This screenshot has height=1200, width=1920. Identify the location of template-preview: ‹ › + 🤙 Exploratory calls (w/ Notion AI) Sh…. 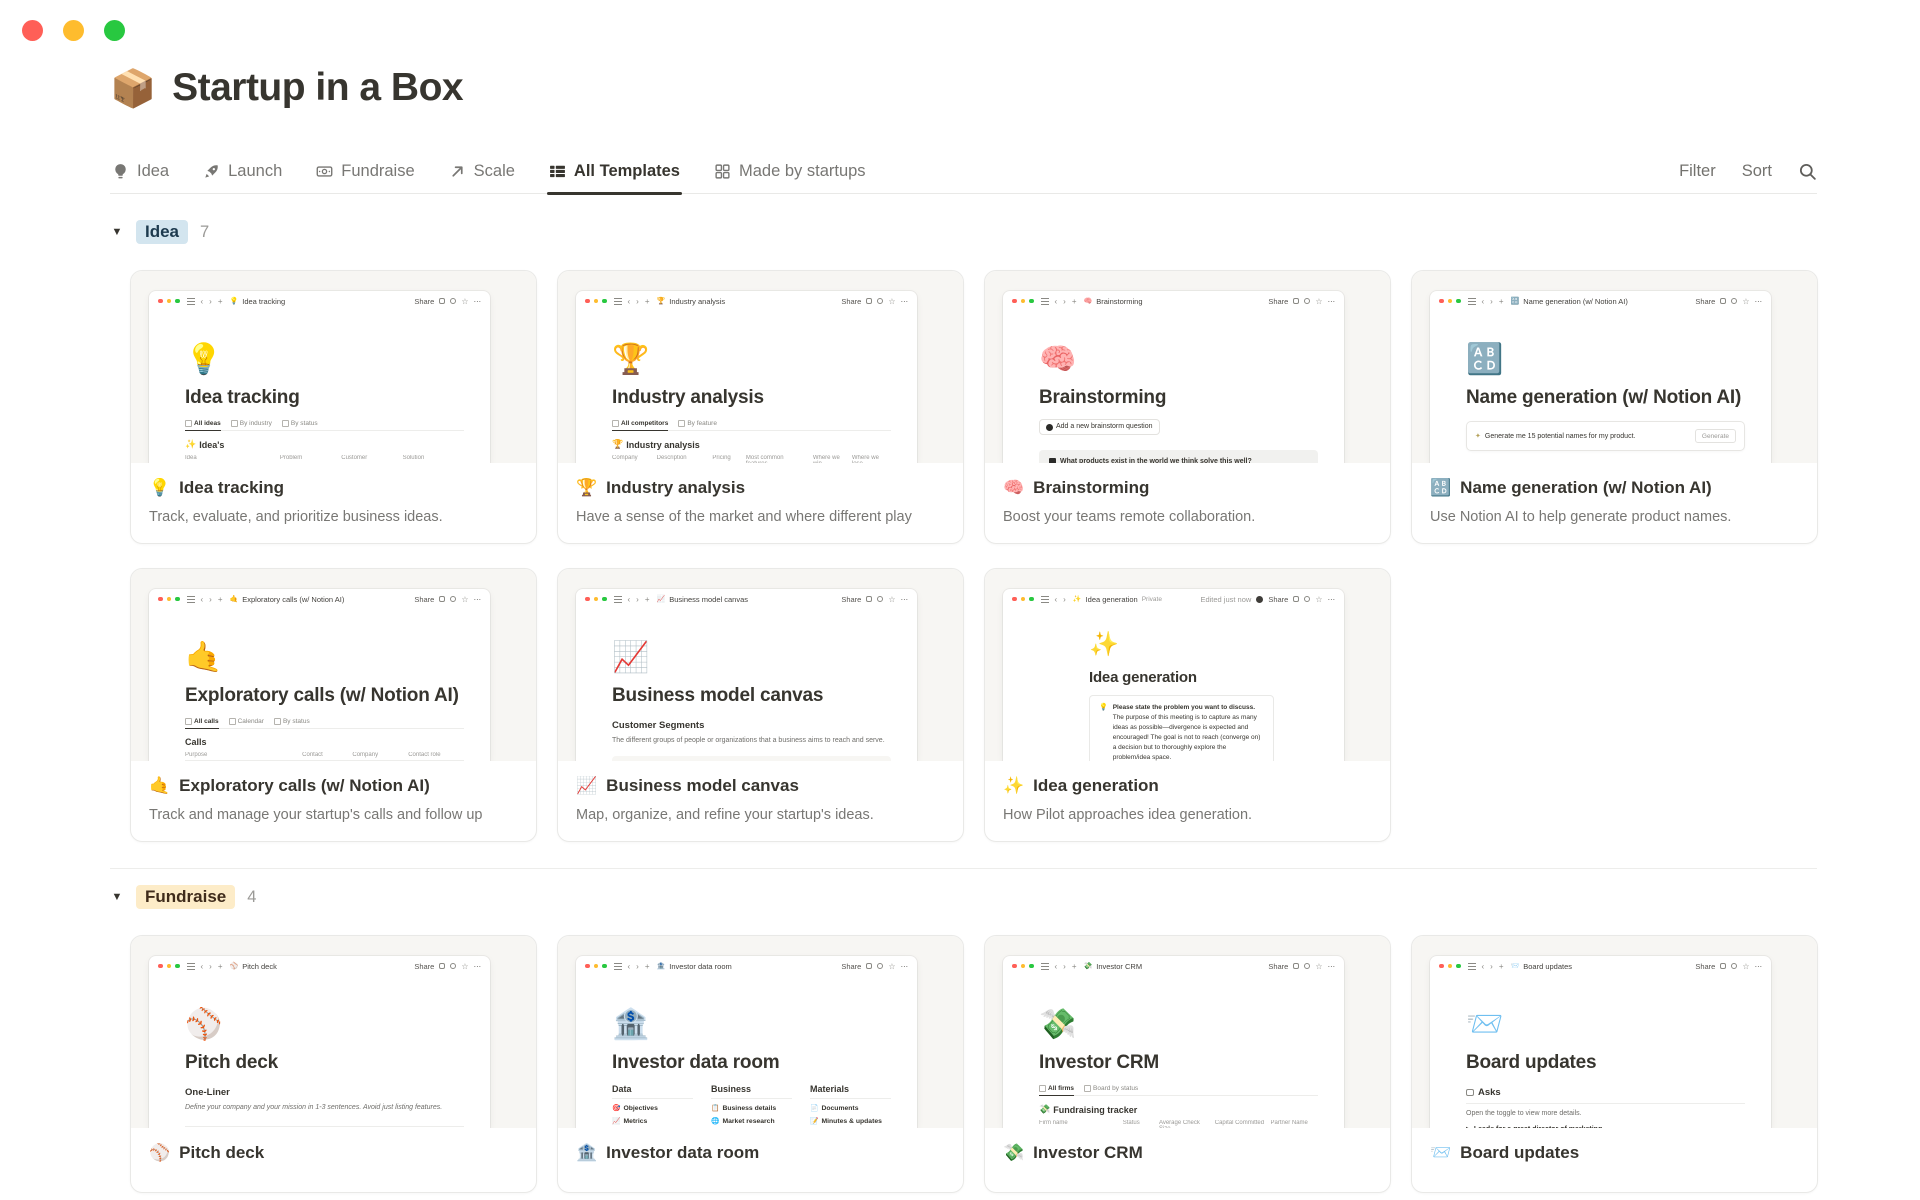
(333, 665).